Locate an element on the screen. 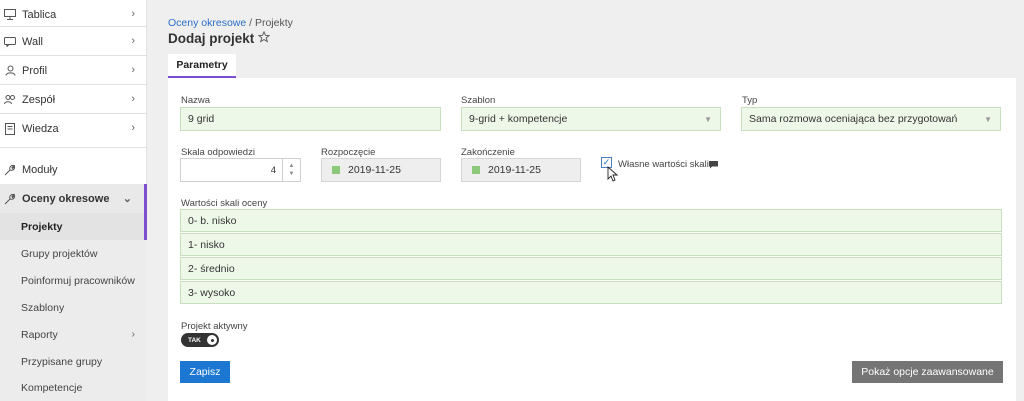 The image size is (1024, 401). stepper-buttons: ▲ ▼ is located at coordinates (291, 170).